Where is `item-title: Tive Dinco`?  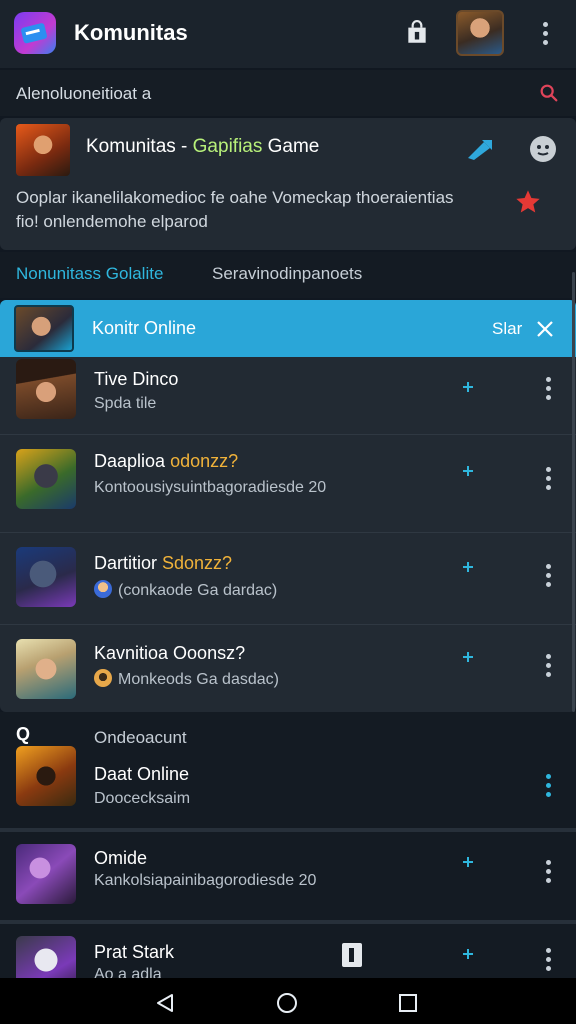 item-title: Tive Dinco is located at coordinates (136, 379).